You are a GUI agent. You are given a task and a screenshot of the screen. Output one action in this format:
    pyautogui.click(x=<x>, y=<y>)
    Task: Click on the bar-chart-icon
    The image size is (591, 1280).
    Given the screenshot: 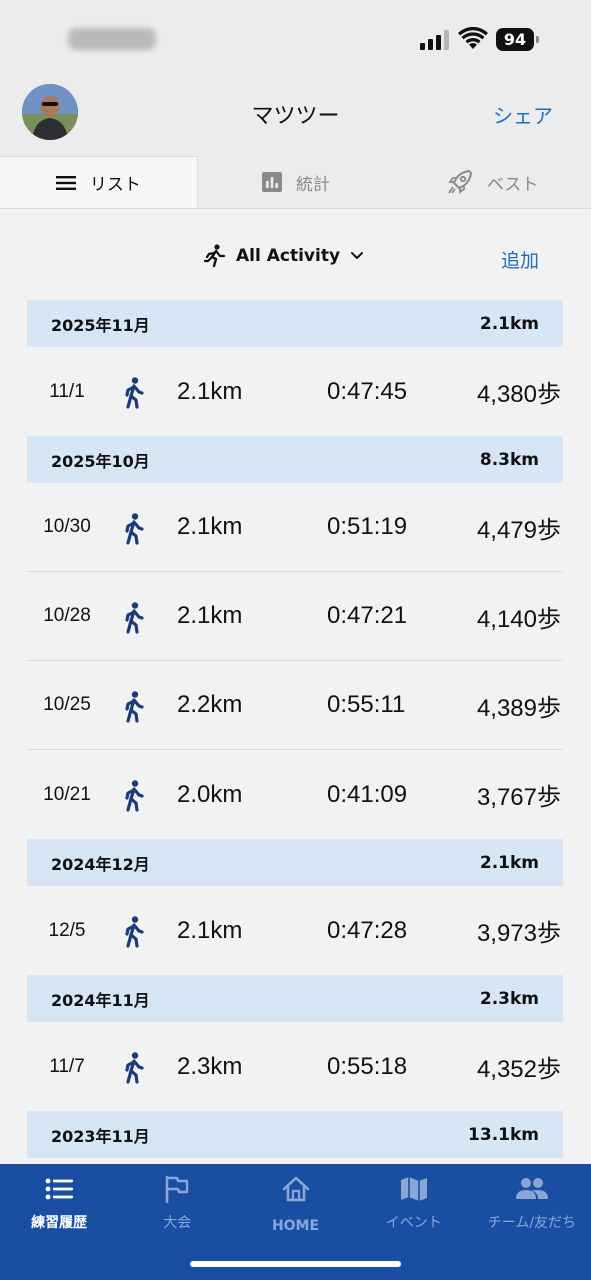 What is the action you would take?
    pyautogui.click(x=272, y=182)
    